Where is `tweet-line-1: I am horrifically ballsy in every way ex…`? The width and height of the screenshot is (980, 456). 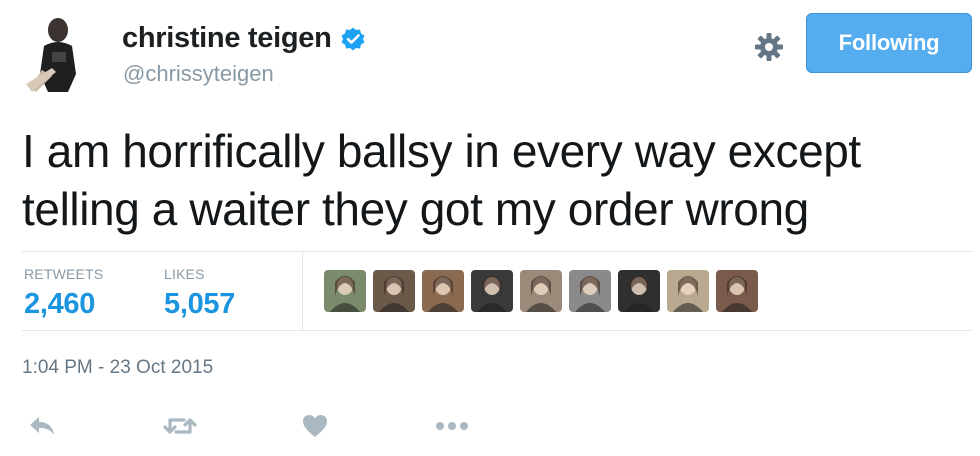
tweet-line-1: I am horrifically ballsy in every way ex… is located at coordinates (441, 151).